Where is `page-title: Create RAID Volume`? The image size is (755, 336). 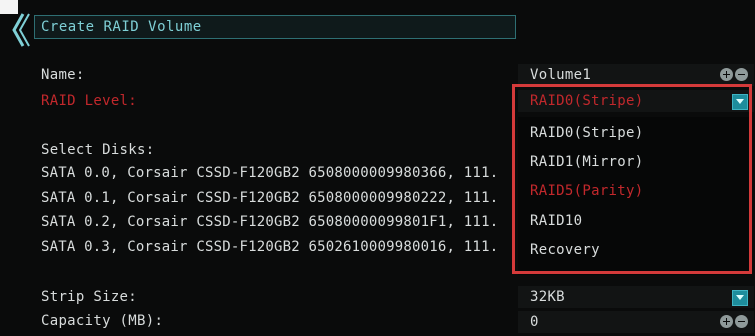
page-title: Create RAID Volume is located at coordinates (121, 27).